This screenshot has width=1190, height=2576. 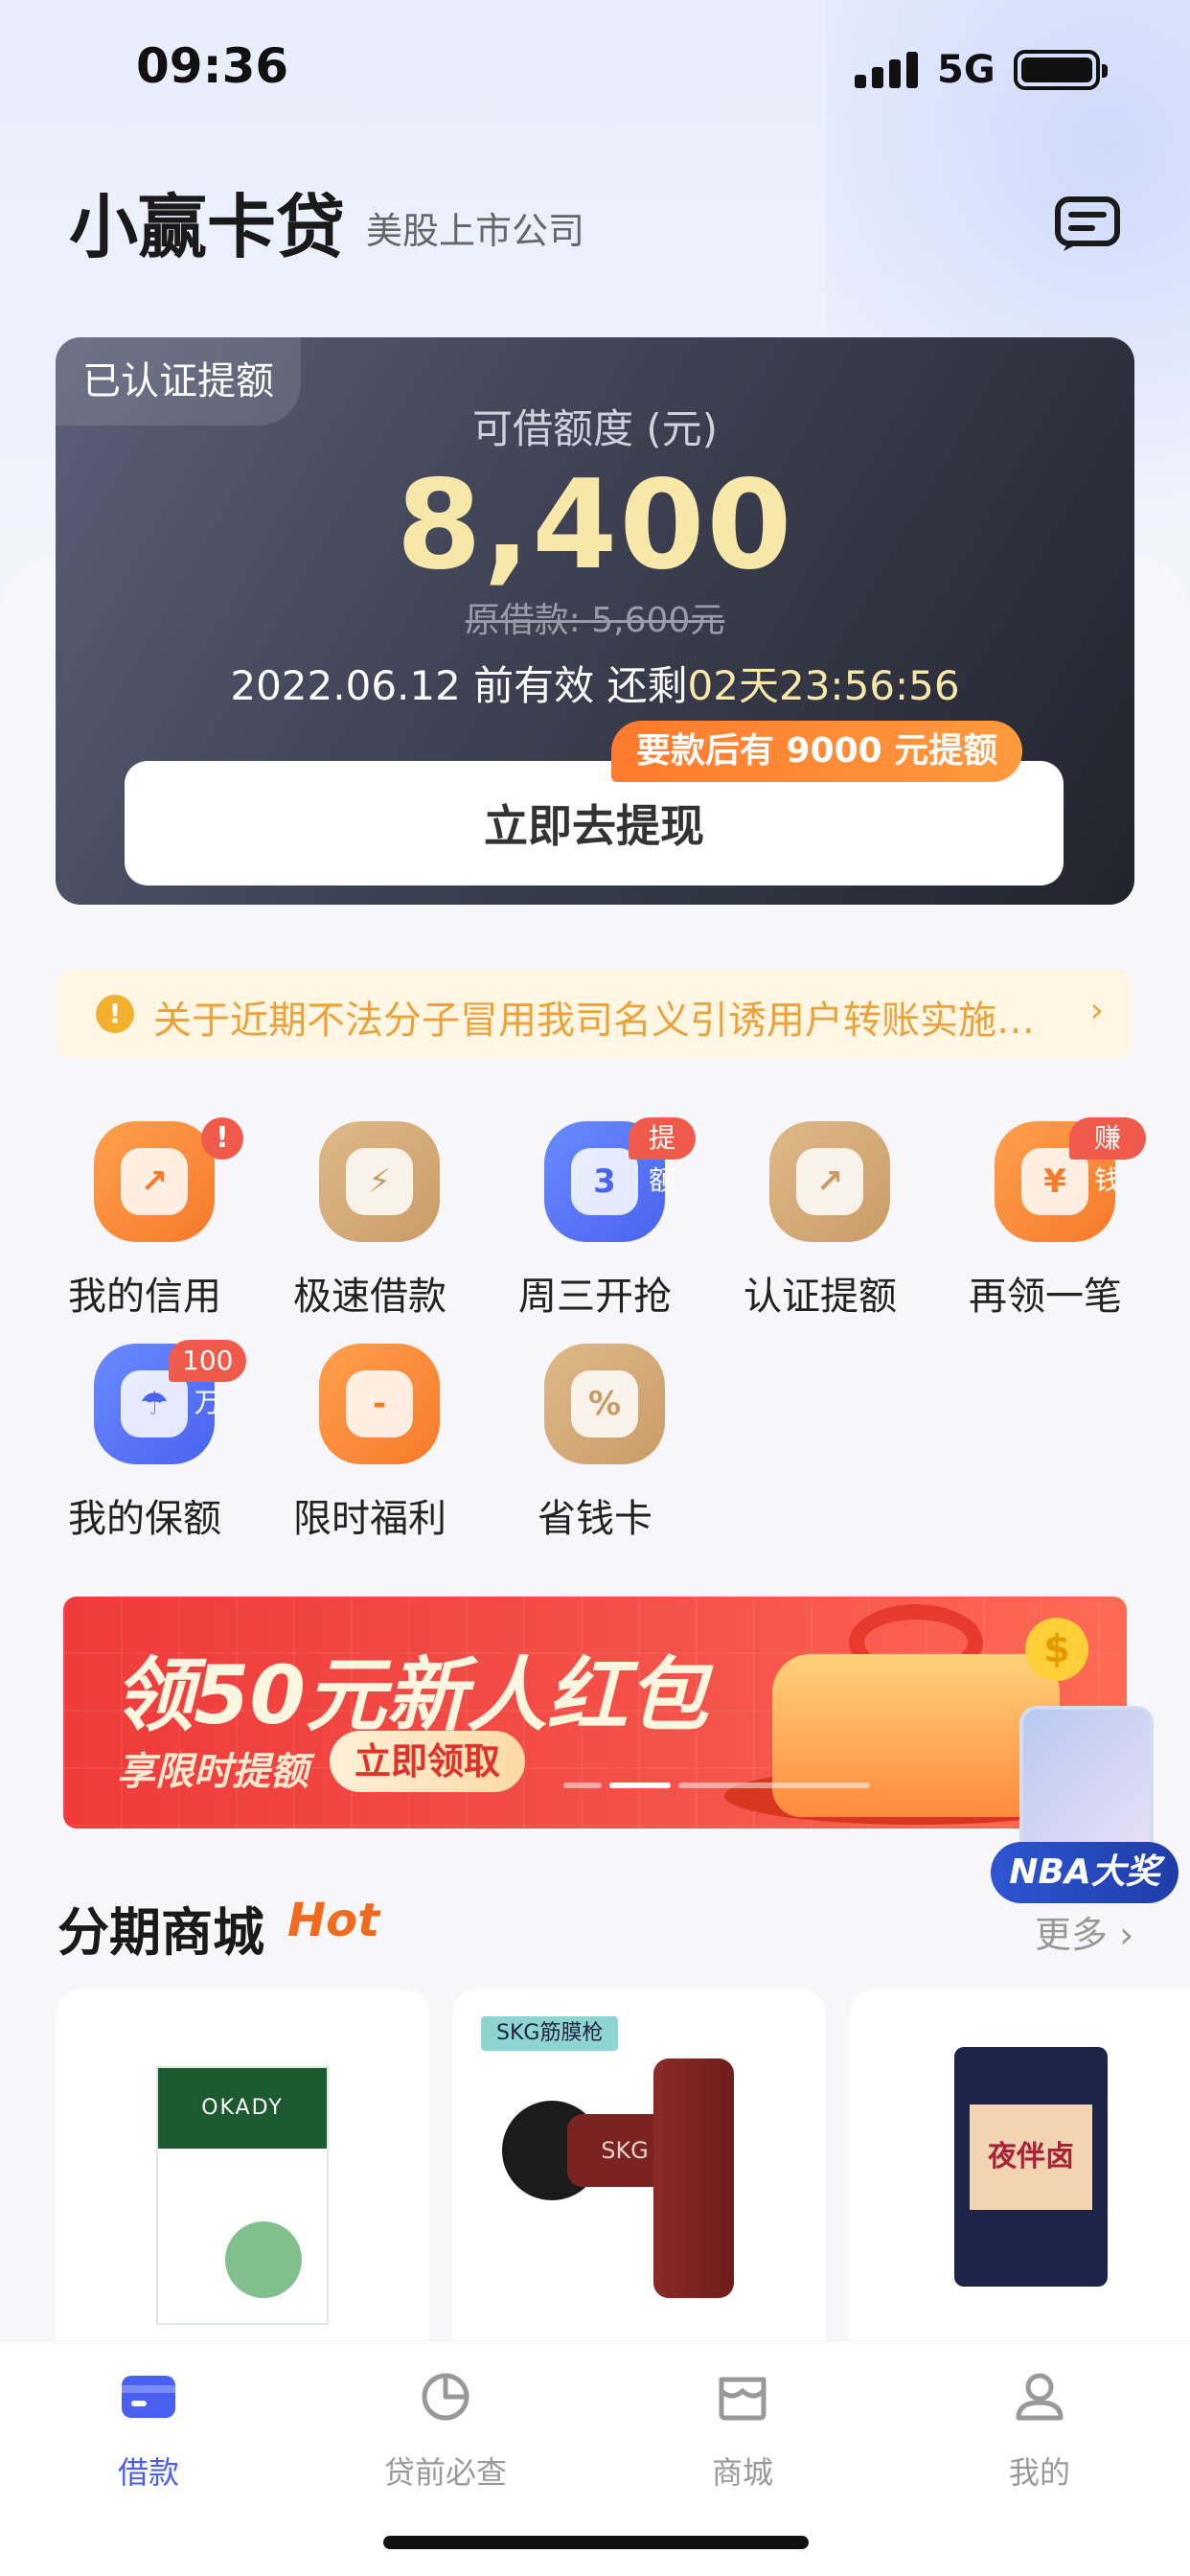 What do you see at coordinates (550, 2034) in the screenshot?
I see `product-brand-tag: SKG筋膜枪` at bounding box center [550, 2034].